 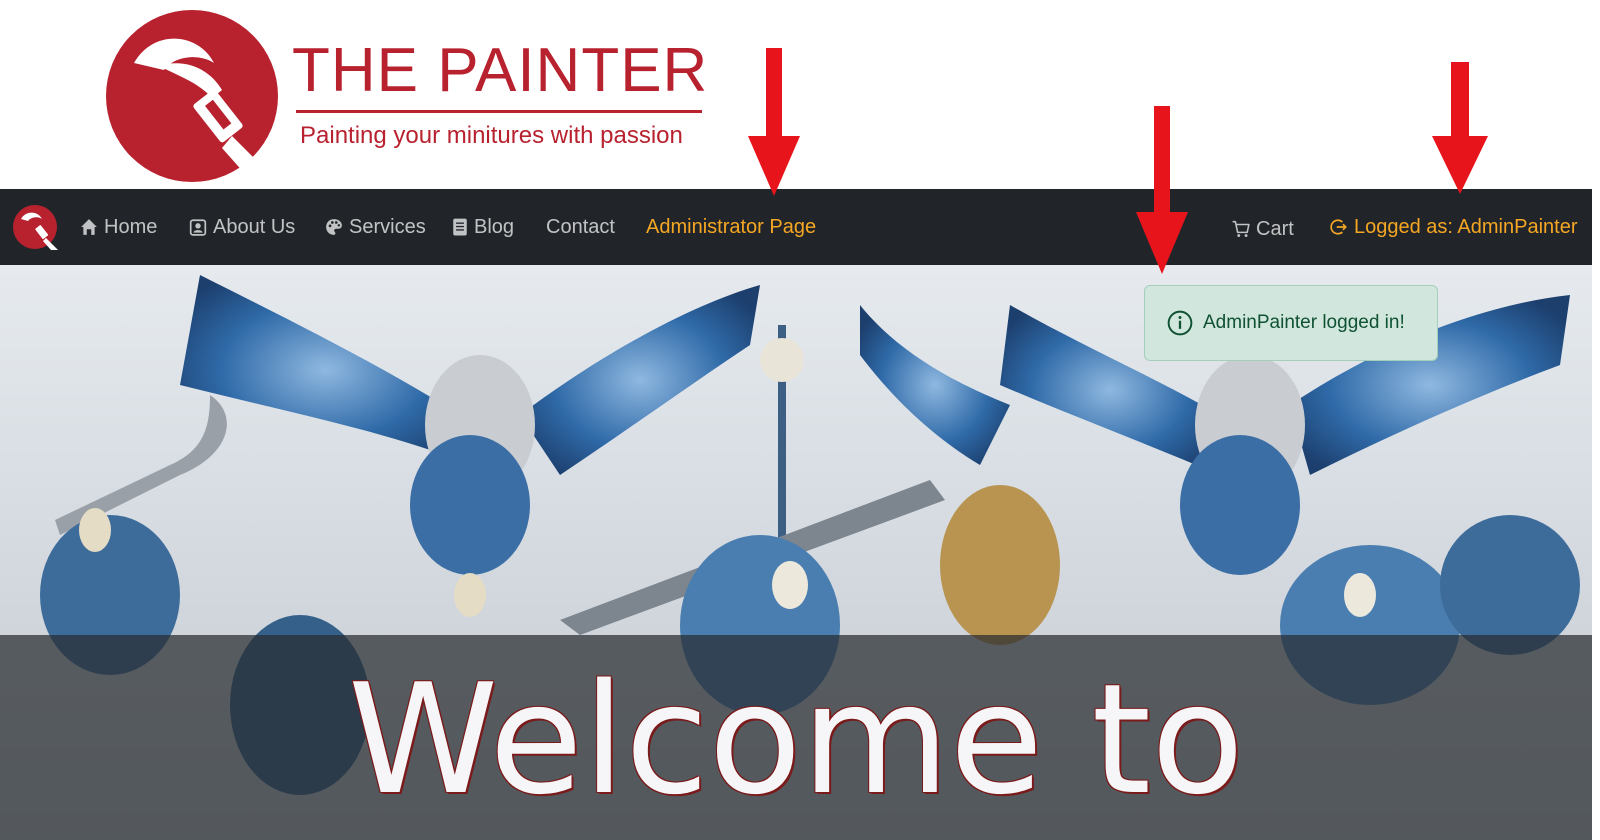 What do you see at coordinates (387, 226) in the screenshot?
I see `nav-services-label: Services` at bounding box center [387, 226].